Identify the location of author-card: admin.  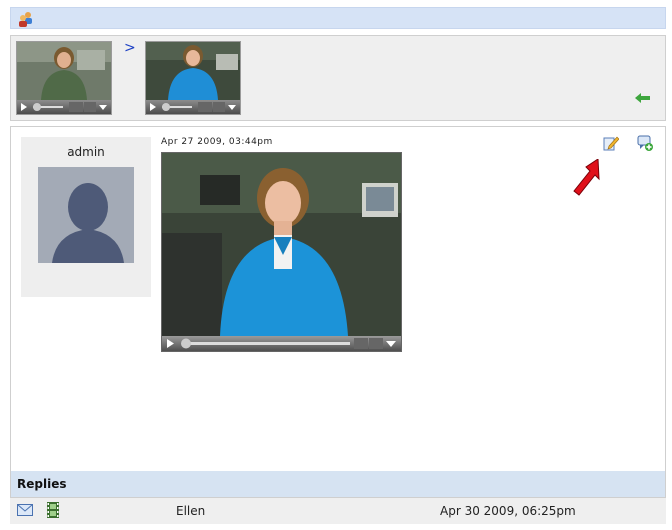
(86, 217).